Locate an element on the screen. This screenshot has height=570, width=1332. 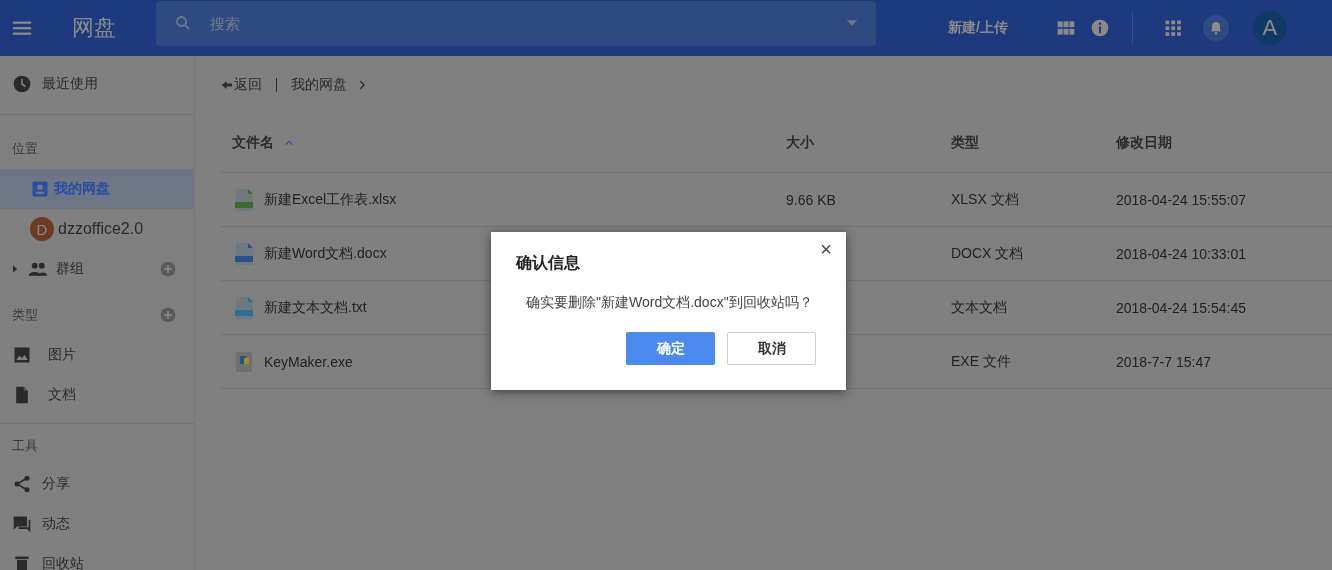
user-avatar: A is located at coordinates (1269, 28).